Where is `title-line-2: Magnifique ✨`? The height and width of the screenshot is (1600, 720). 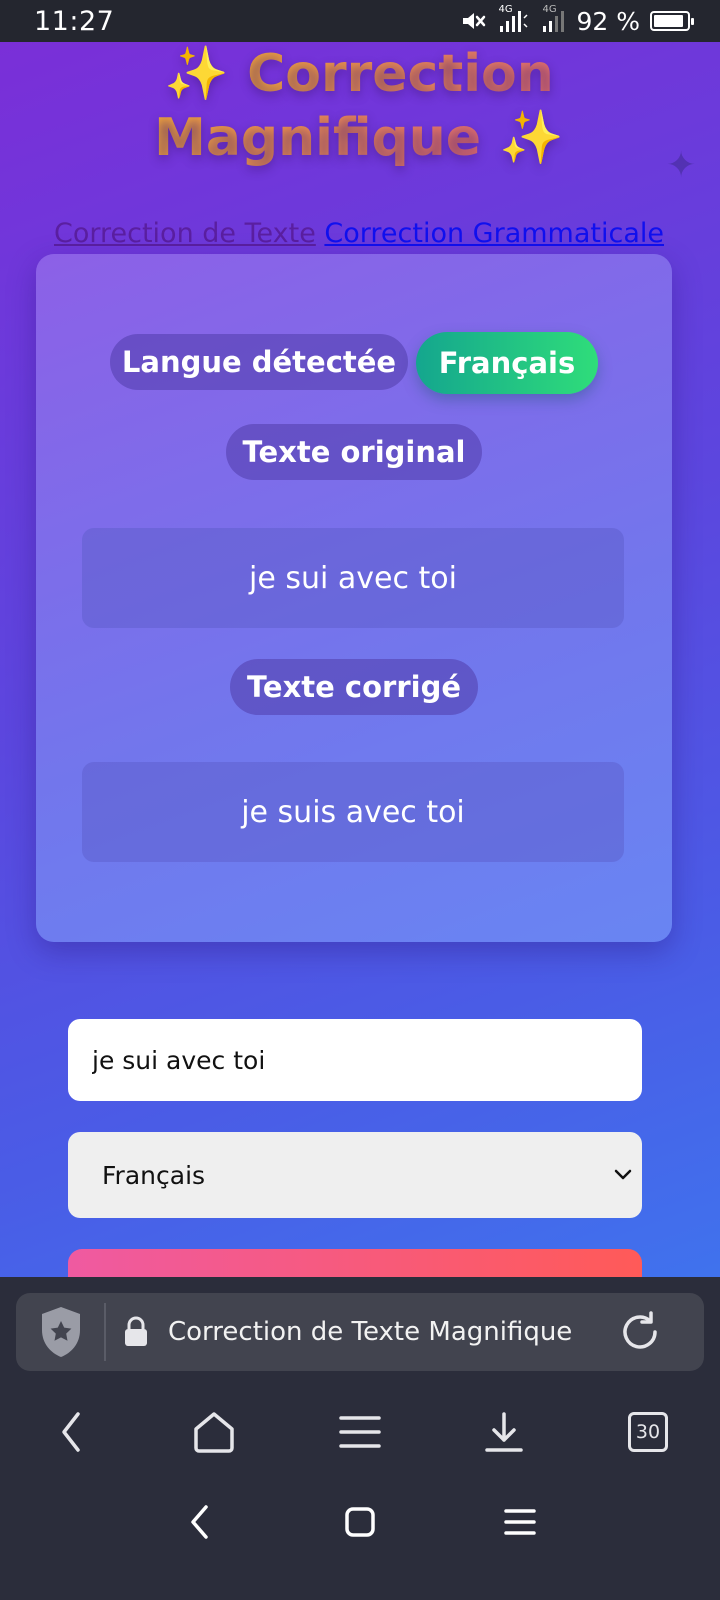 title-line-2: Magnifique ✨ is located at coordinates (359, 138).